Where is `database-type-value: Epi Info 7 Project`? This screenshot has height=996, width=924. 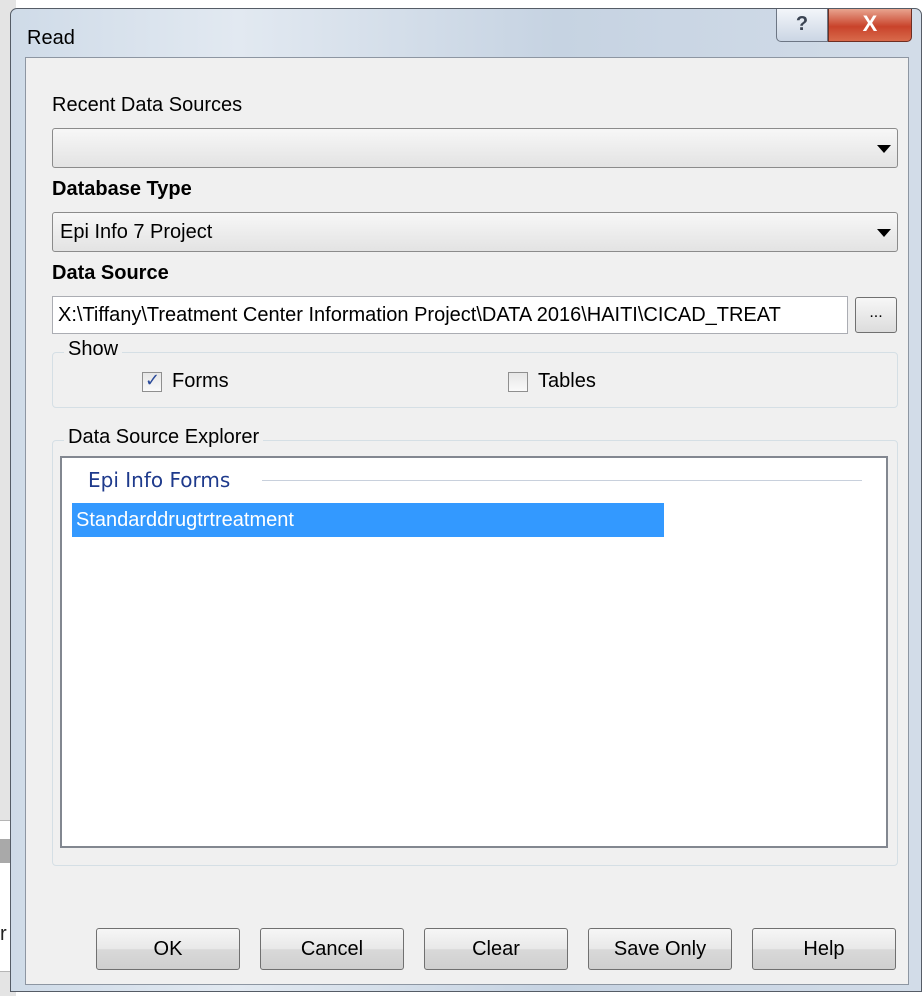
database-type-value: Epi Info 7 Project is located at coordinates (136, 232).